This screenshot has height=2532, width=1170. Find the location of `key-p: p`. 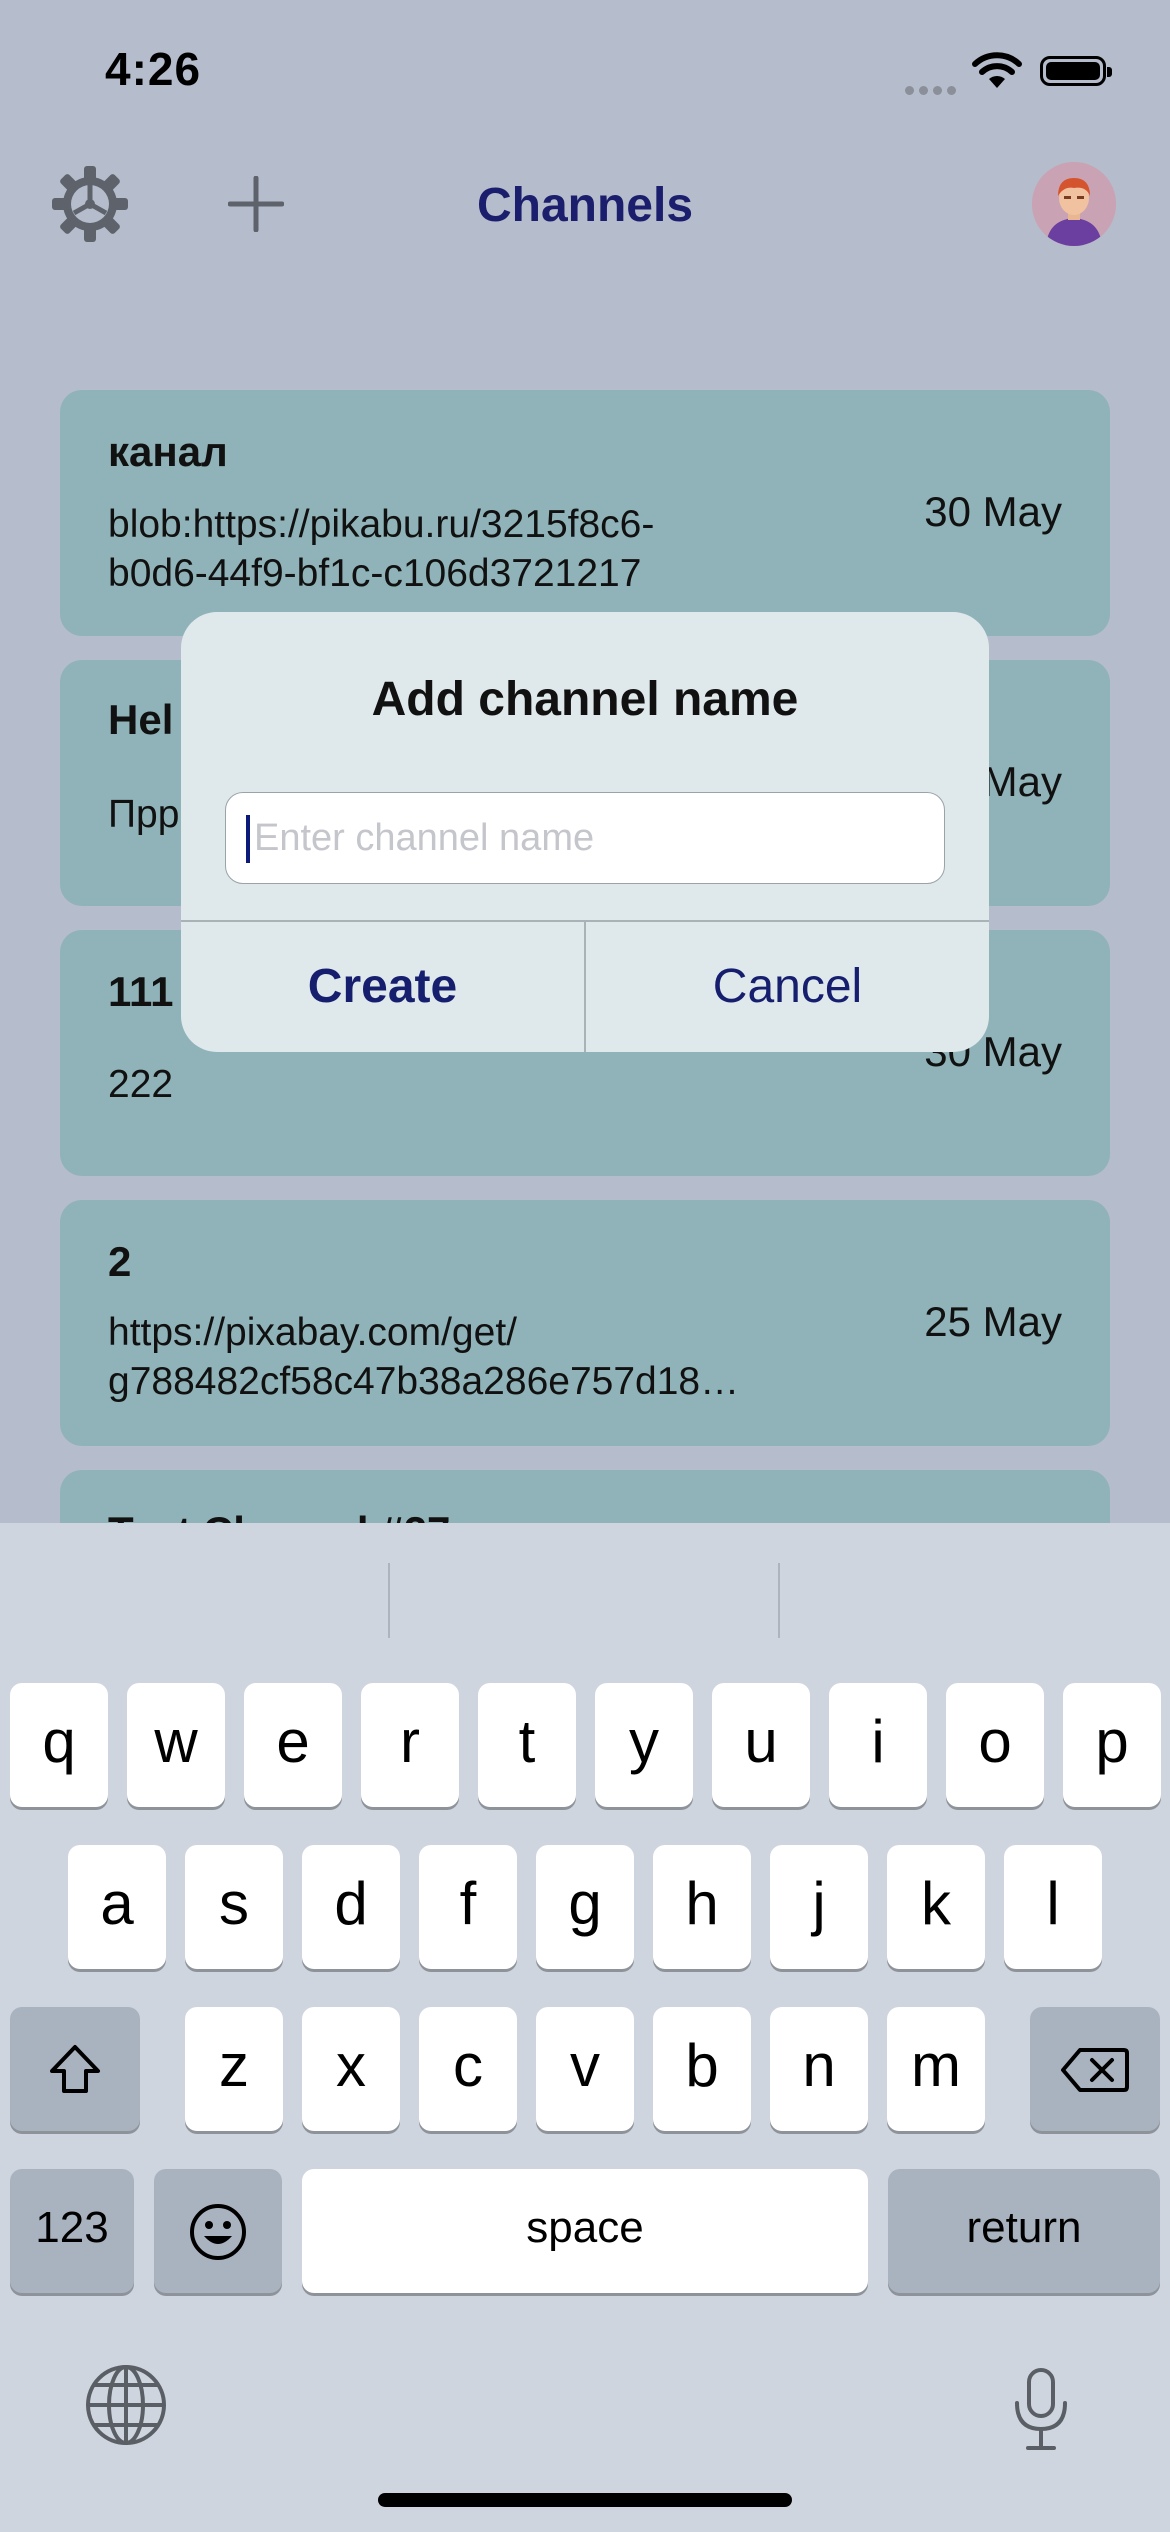

key-p: p is located at coordinates (1112, 1745).